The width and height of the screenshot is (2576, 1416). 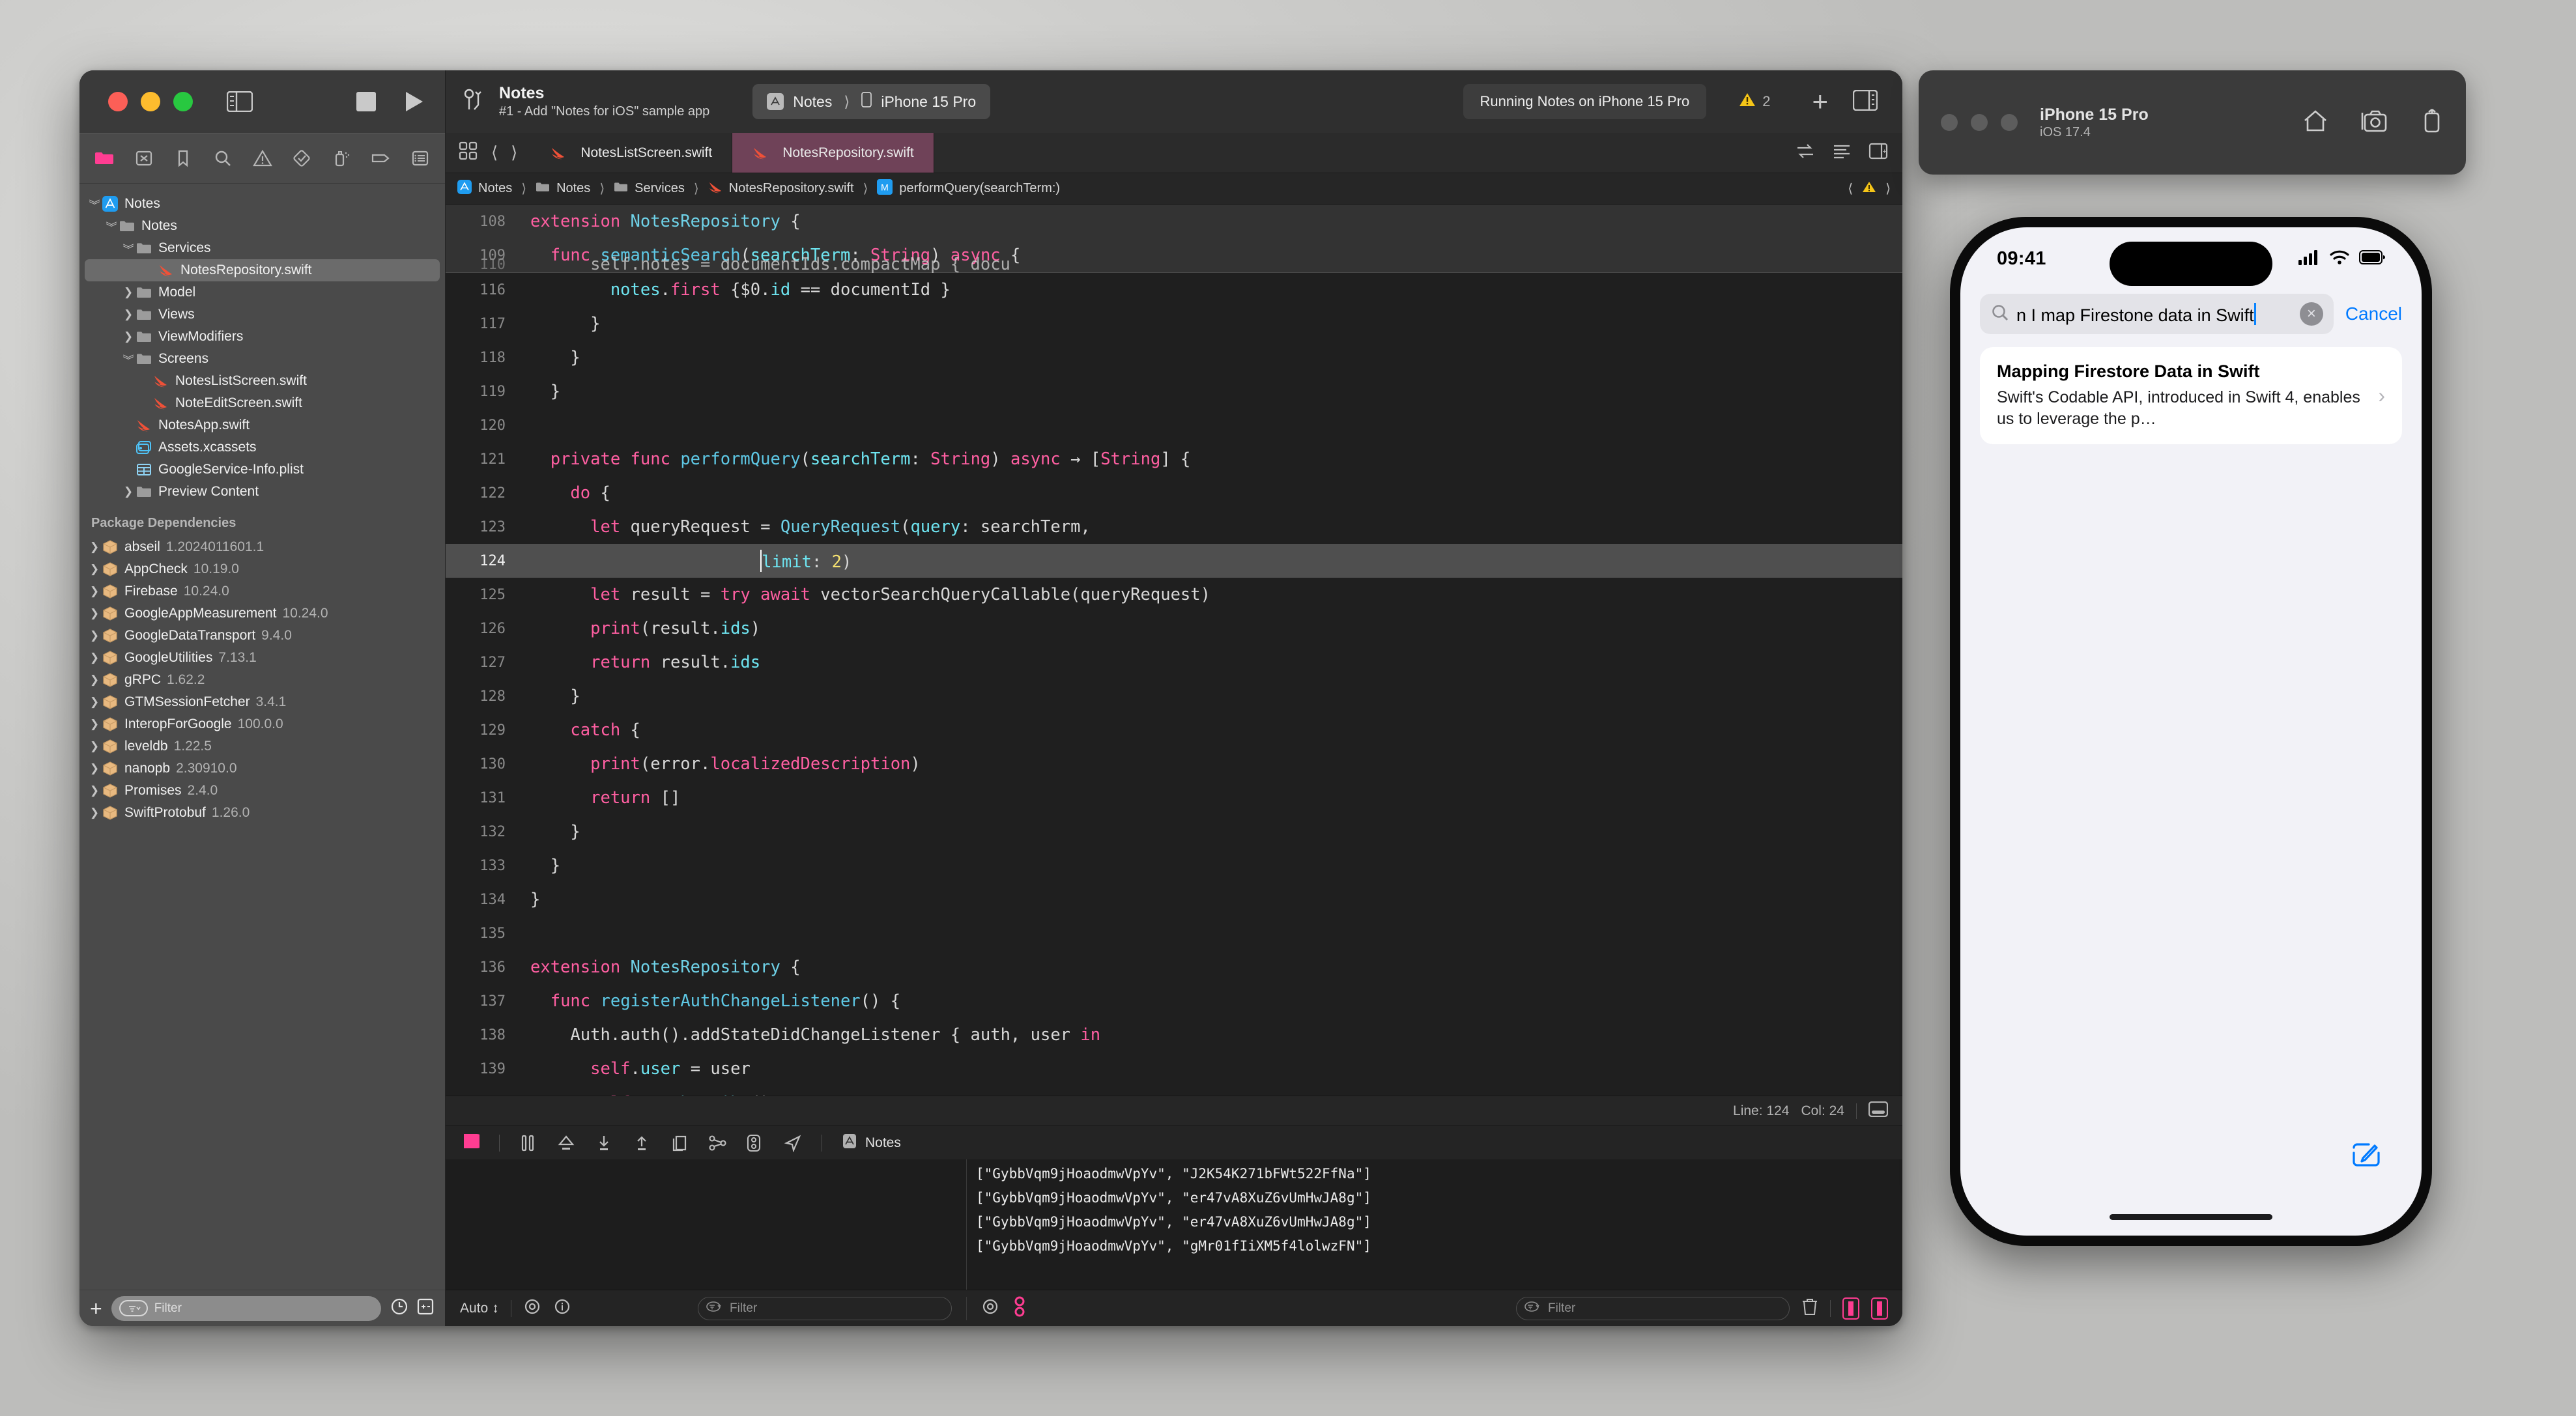 What do you see at coordinates (1174, 832) in the screenshot?
I see `code-line-132: 132 }` at bounding box center [1174, 832].